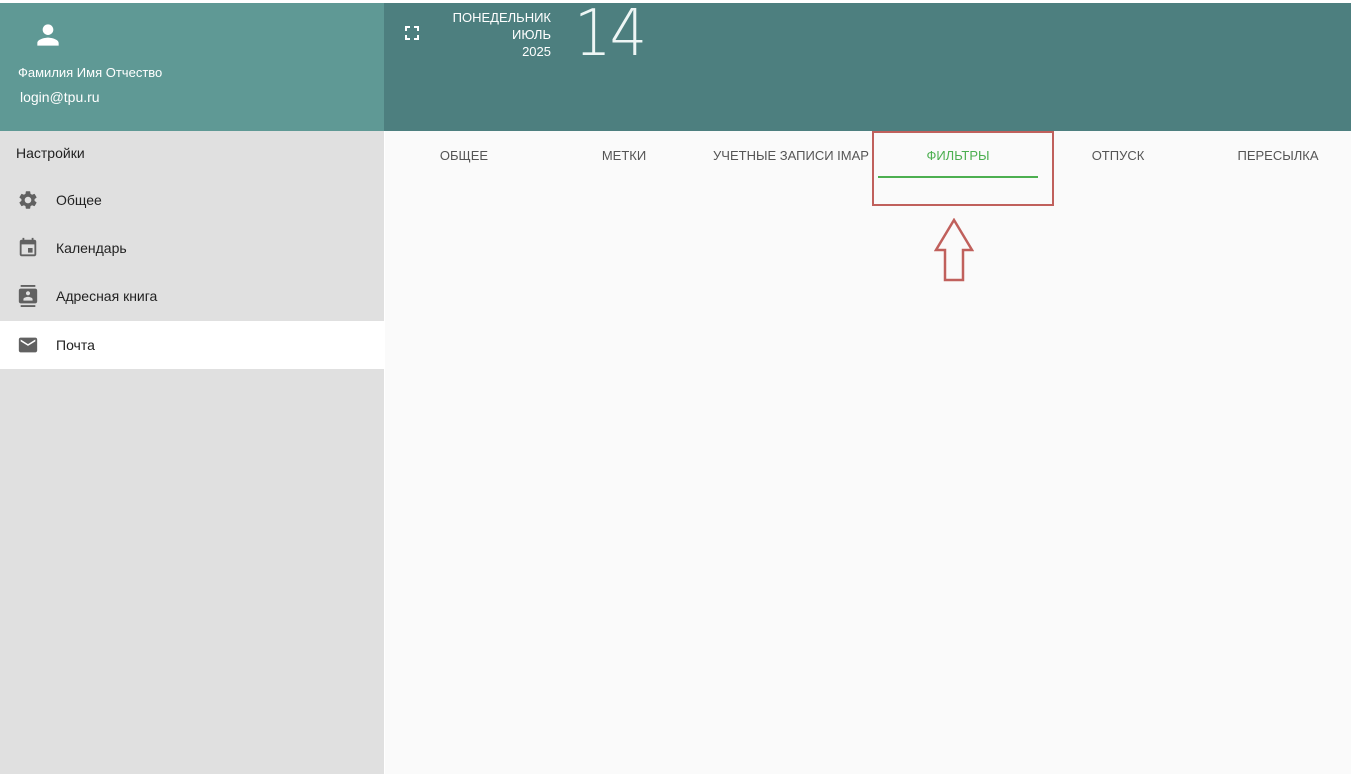 This screenshot has height=774, width=1351. What do you see at coordinates (192, 296) in the screenshot?
I see `sidebar-item-address-book: Адресная книга` at bounding box center [192, 296].